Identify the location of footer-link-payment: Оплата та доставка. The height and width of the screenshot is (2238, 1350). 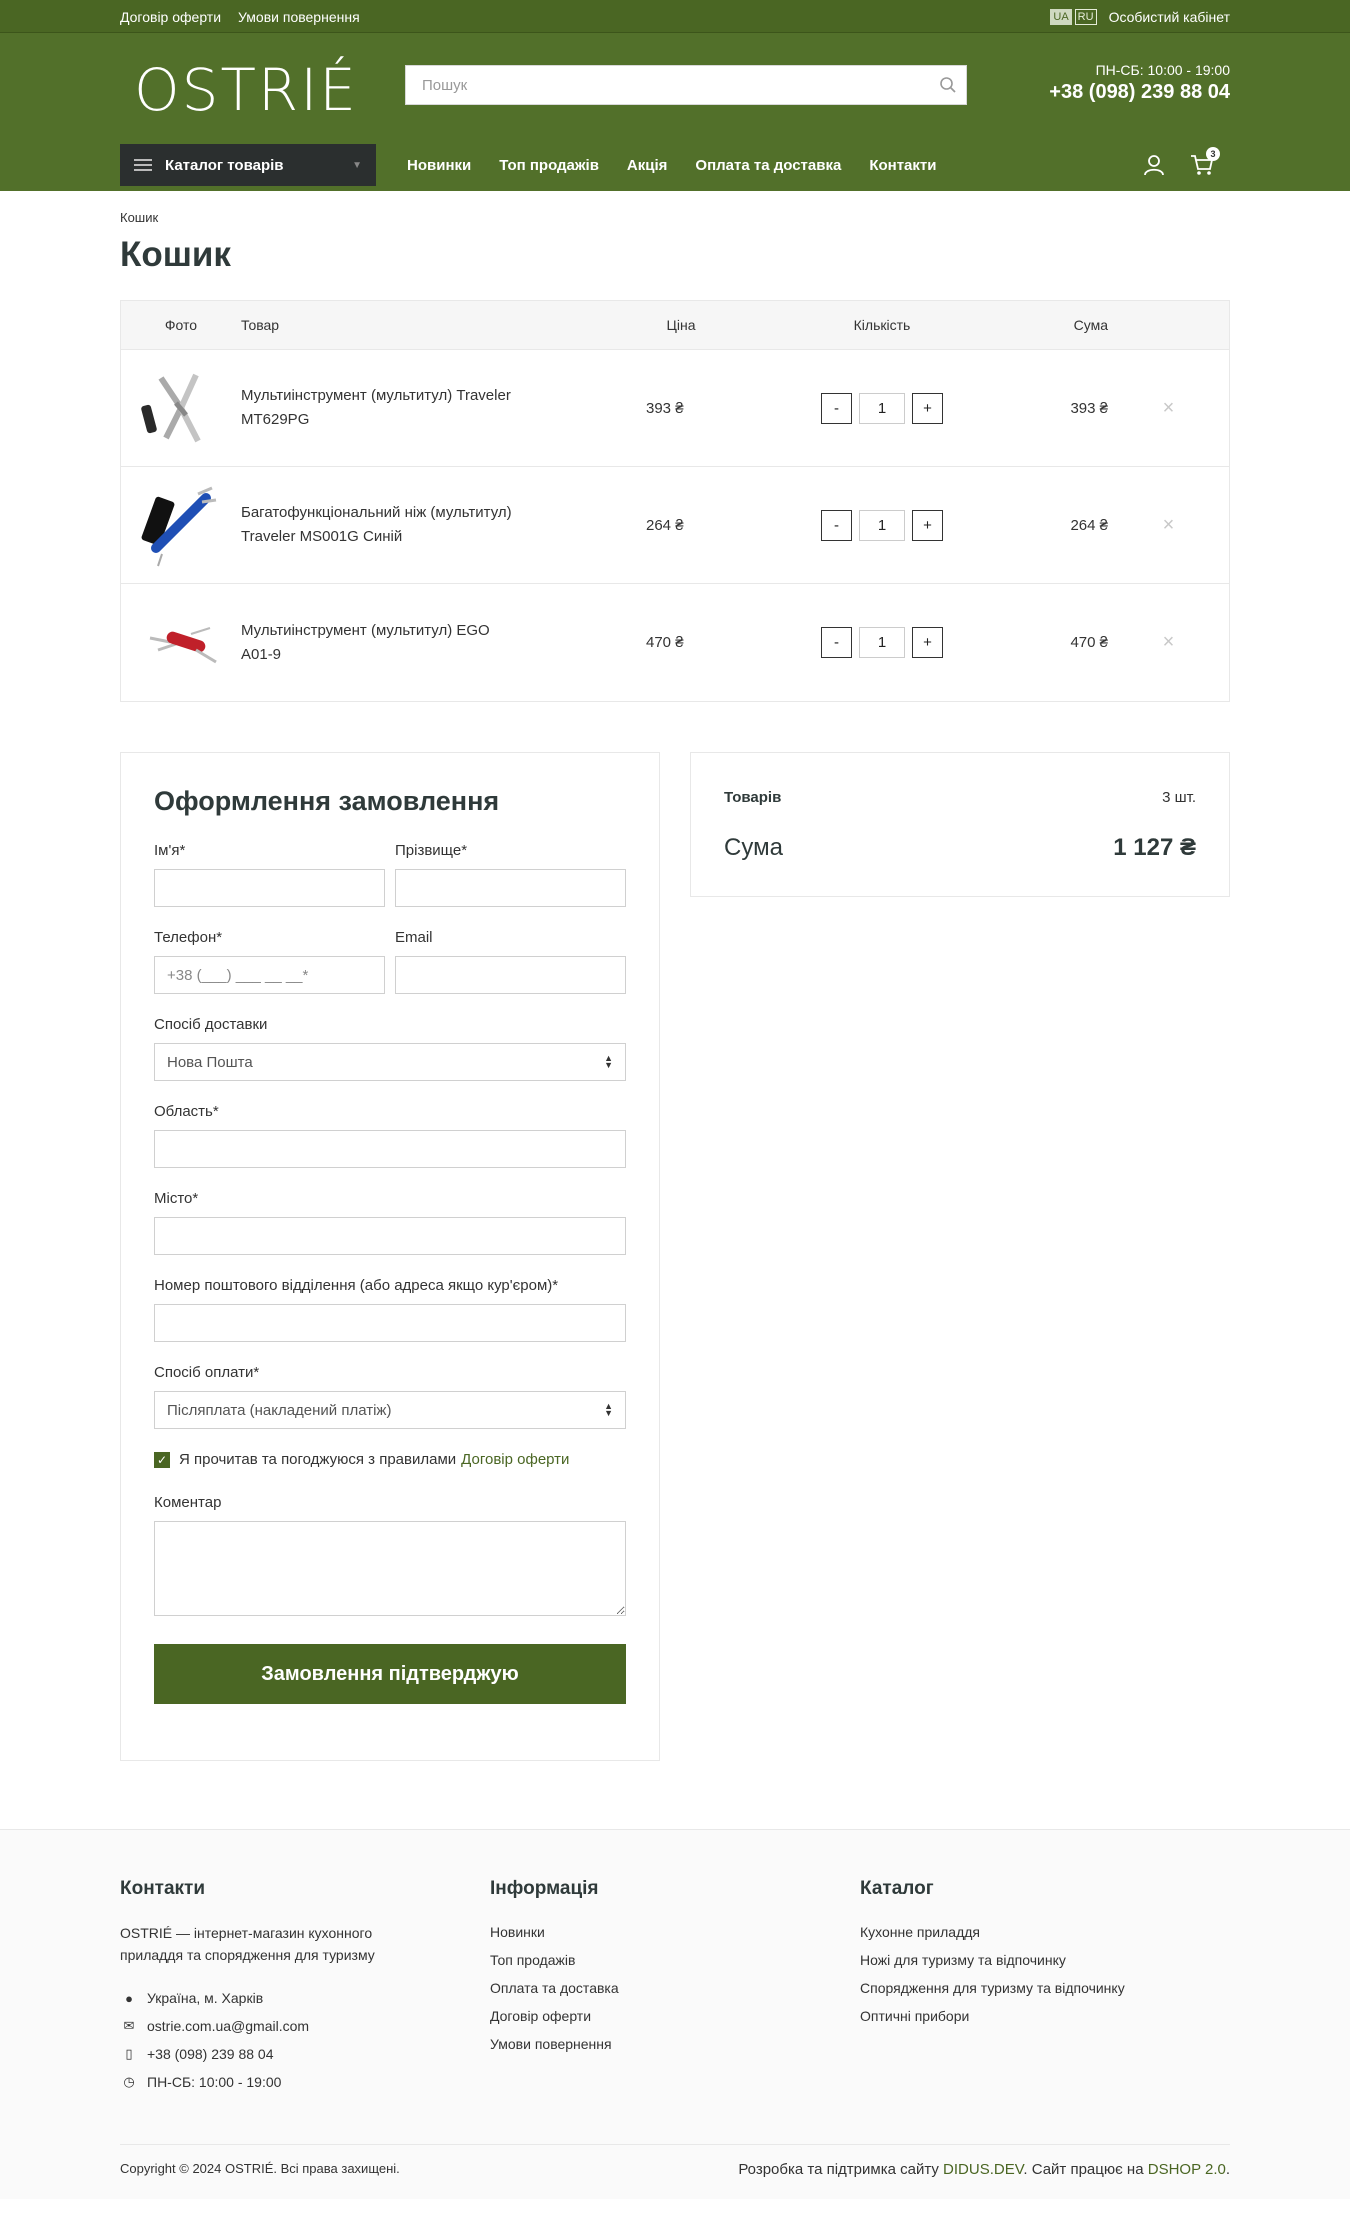
(675, 1992).